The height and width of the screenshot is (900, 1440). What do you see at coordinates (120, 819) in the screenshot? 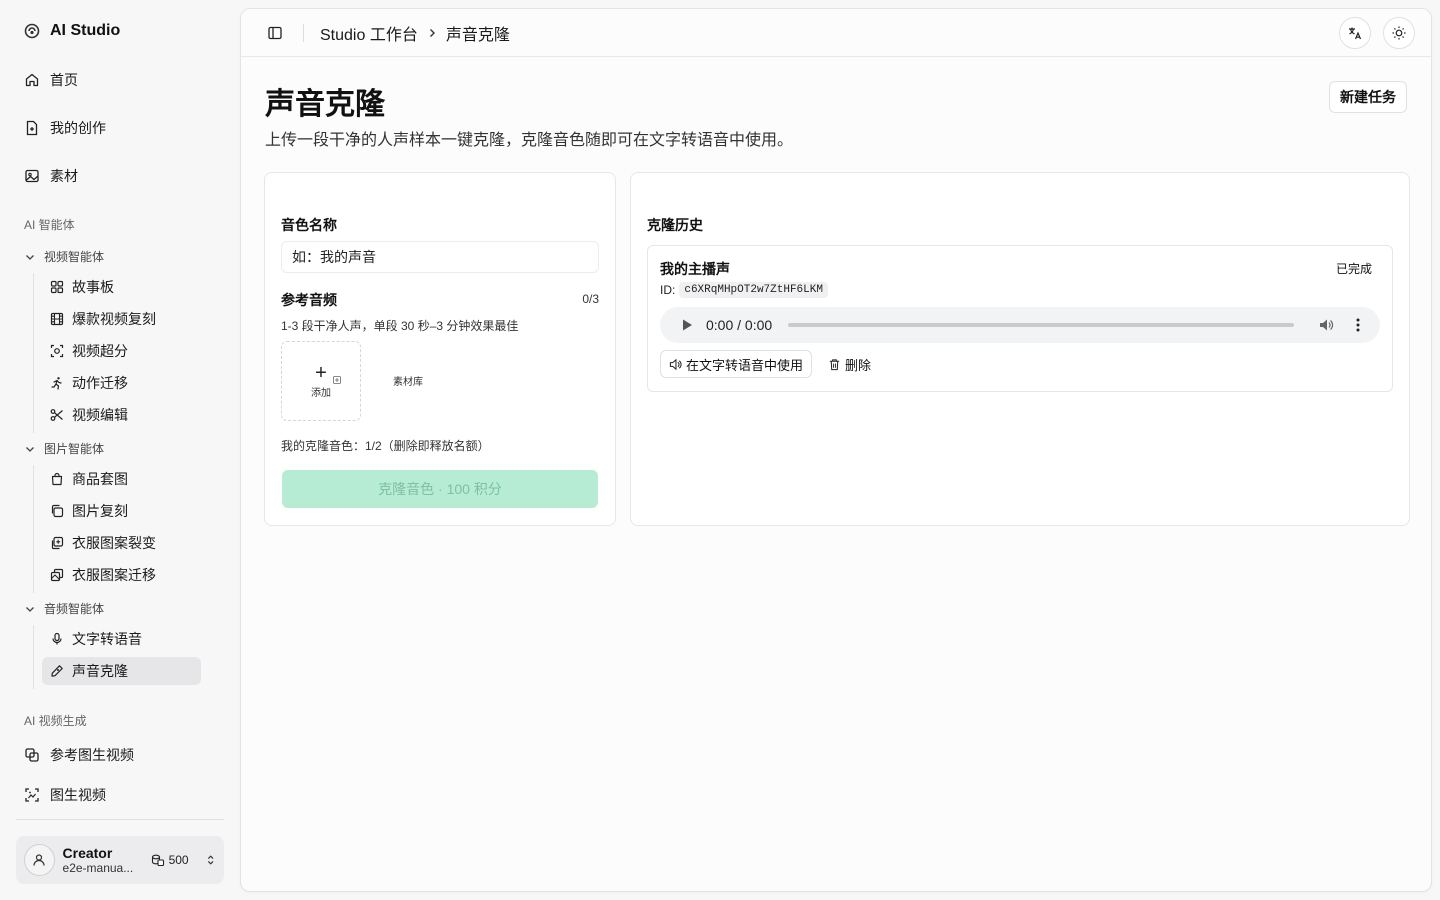
I see `sidebar-divider` at bounding box center [120, 819].